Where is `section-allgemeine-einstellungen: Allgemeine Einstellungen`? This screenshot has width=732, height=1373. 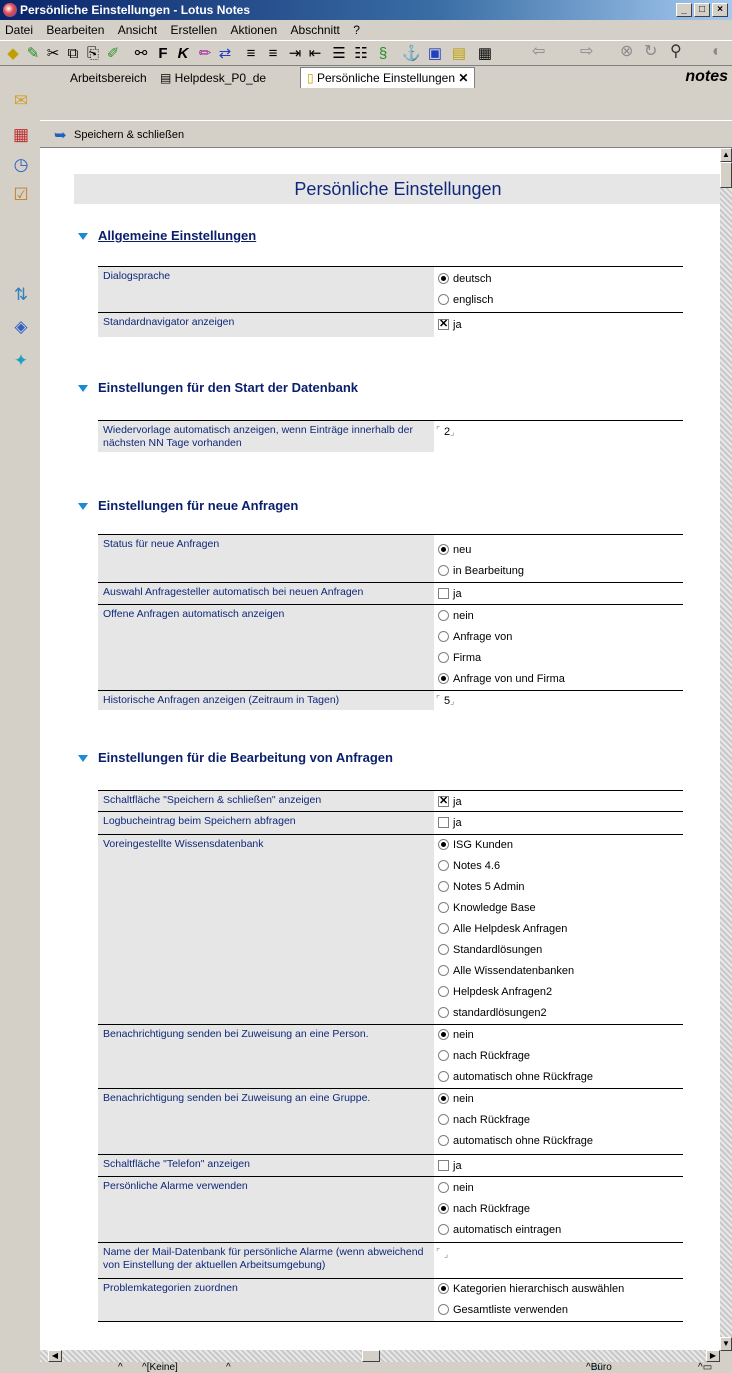 section-allgemeine-einstellungen: Allgemeine Einstellungen is located at coordinates (167, 235).